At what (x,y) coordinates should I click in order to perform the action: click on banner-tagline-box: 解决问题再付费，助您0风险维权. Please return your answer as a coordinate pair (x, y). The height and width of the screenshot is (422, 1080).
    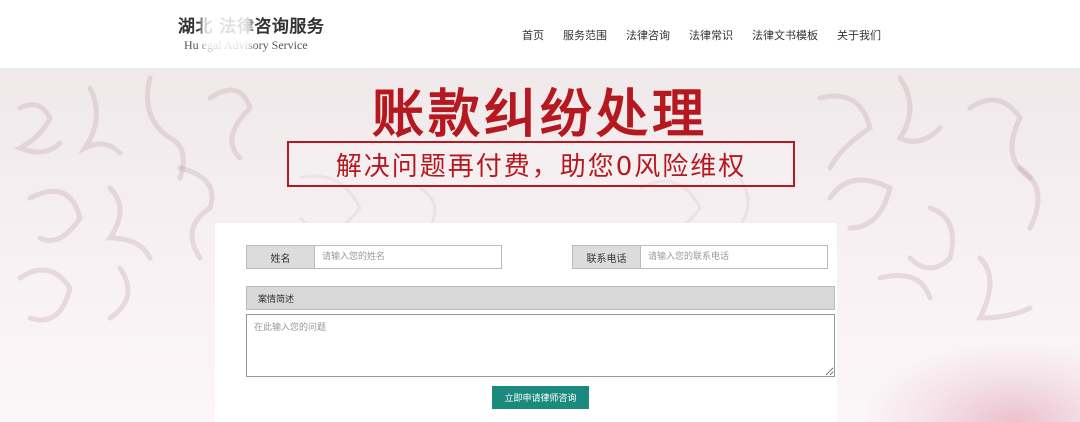
    Looking at the image, I should click on (541, 164).